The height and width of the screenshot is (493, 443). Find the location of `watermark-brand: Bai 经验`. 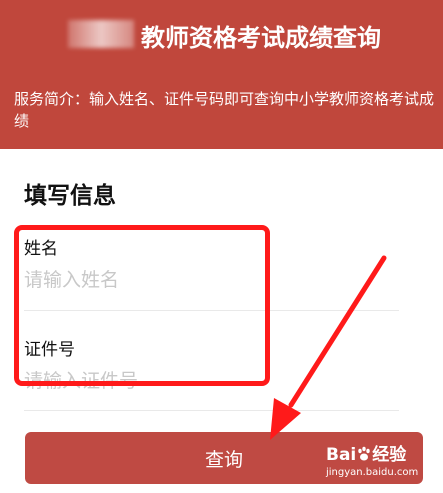

watermark-brand: Bai 经验 is located at coordinates (382, 452).